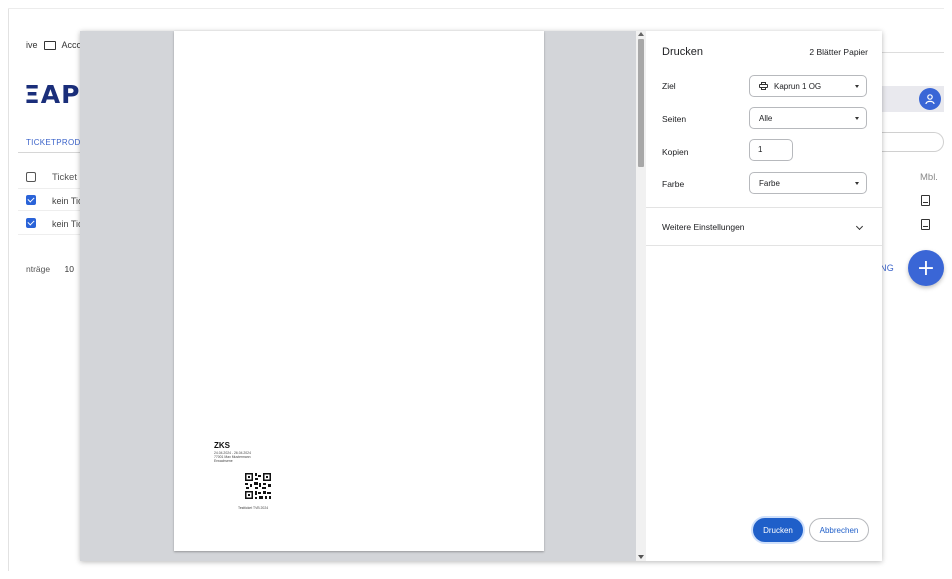  What do you see at coordinates (838, 52) in the screenshot?
I see `sheet-count: 2 Blätter Papier` at bounding box center [838, 52].